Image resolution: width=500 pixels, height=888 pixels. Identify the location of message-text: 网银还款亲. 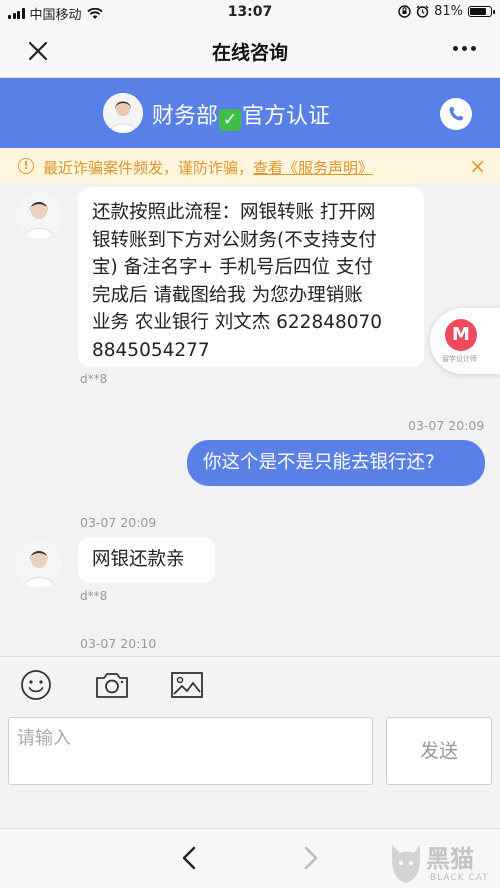
(138, 559).